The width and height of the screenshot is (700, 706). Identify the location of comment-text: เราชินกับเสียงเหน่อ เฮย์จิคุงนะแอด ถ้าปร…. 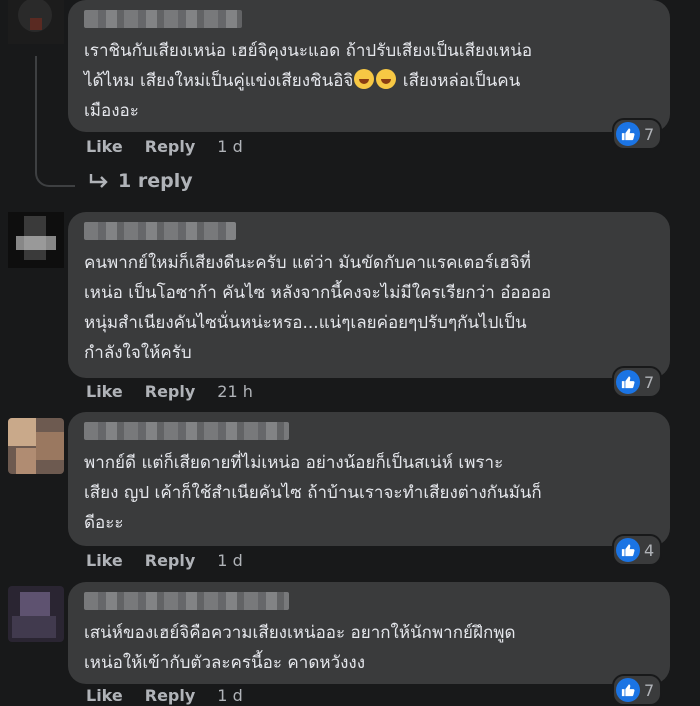
(308, 81).